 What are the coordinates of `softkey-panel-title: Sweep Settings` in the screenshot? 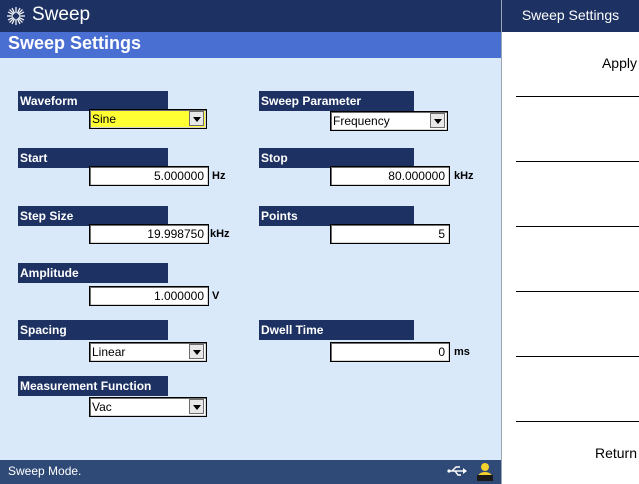 It's located at (570, 16).